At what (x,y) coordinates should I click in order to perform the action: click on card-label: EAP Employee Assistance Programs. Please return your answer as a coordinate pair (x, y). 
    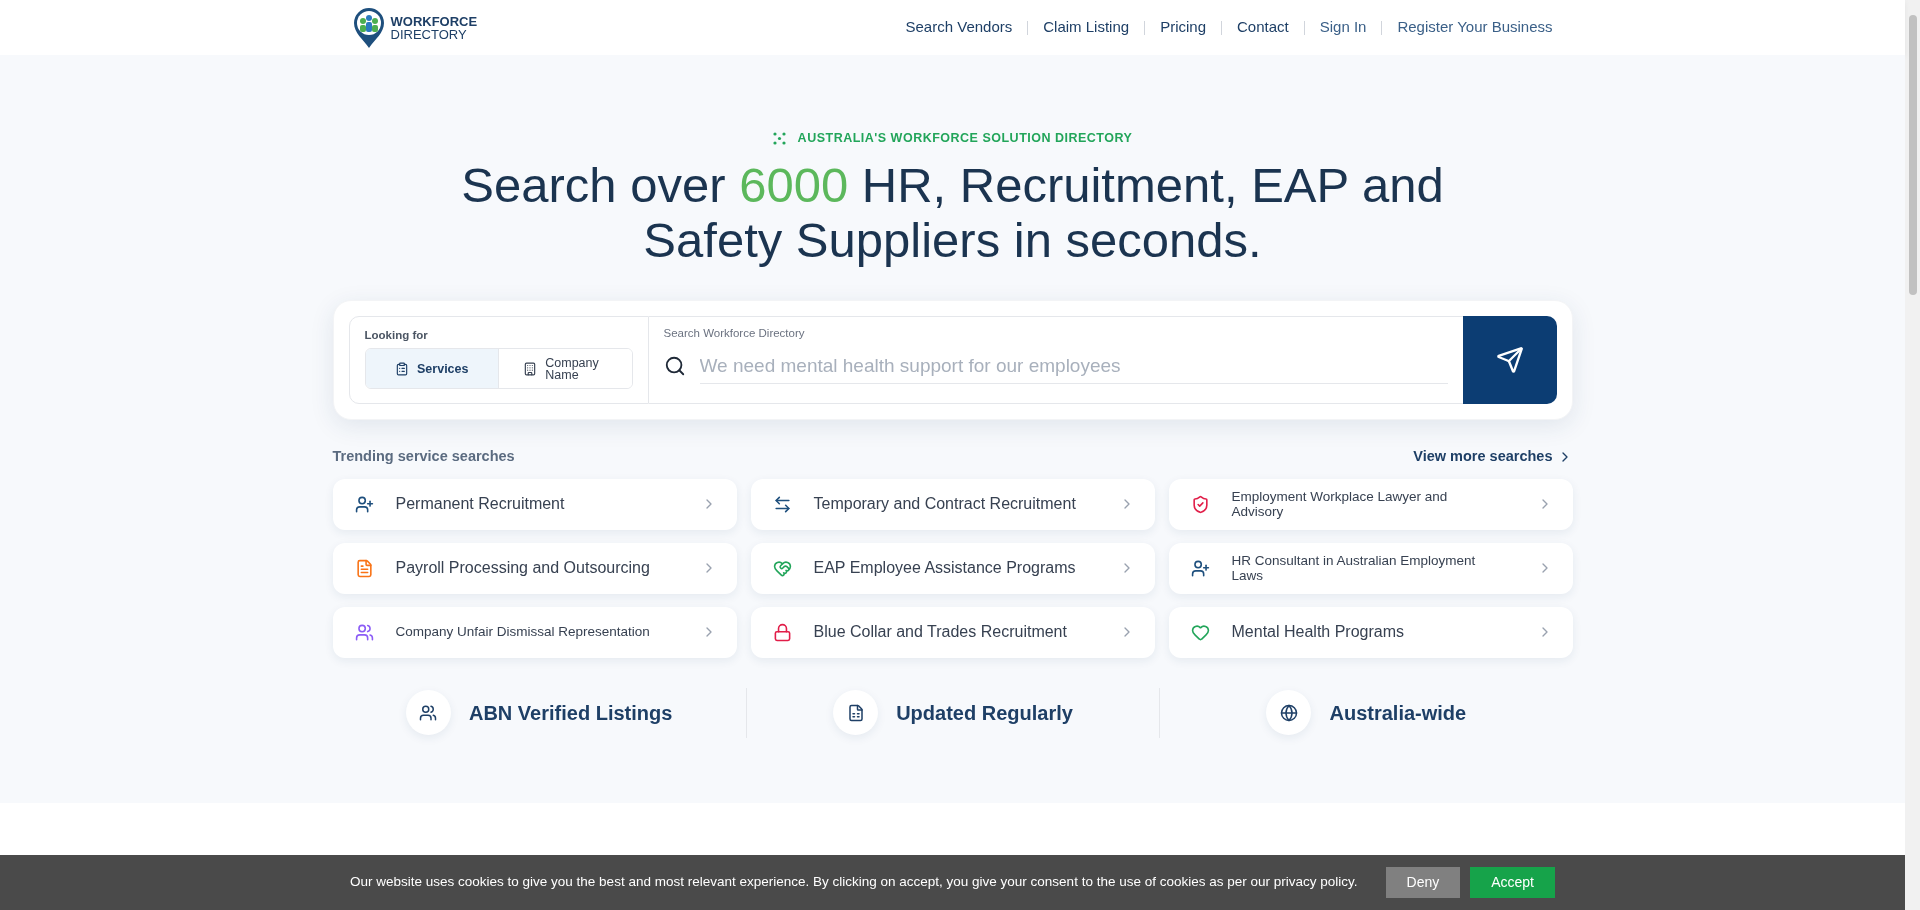
    Looking at the image, I should click on (944, 568).